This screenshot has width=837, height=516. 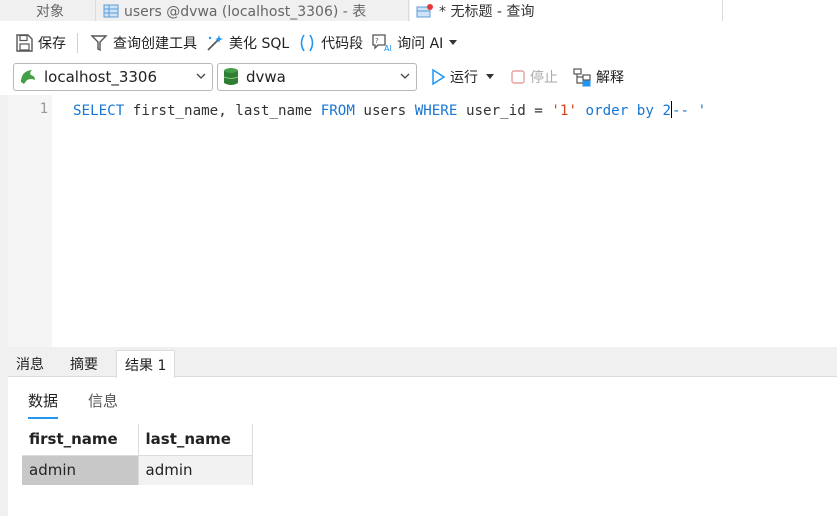 What do you see at coordinates (28, 77) in the screenshot?
I see `dolphin-icon` at bounding box center [28, 77].